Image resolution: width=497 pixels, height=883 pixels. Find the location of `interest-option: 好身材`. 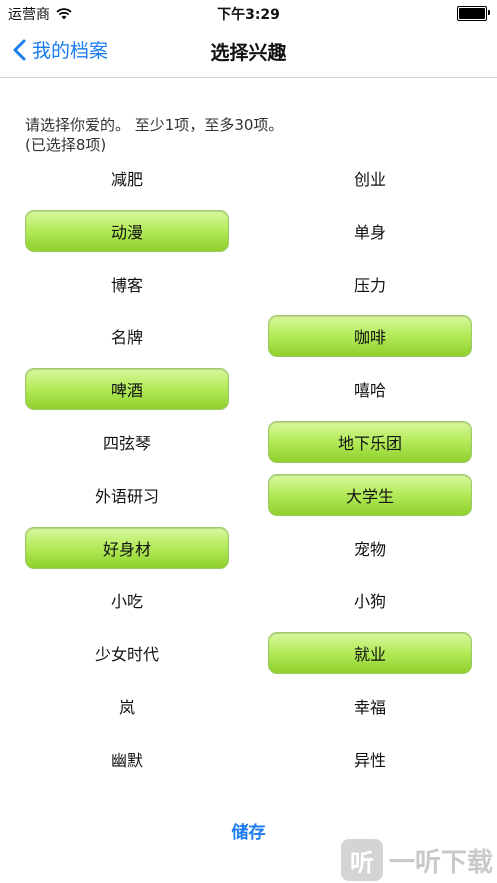

interest-option: 好身材 is located at coordinates (127, 547).